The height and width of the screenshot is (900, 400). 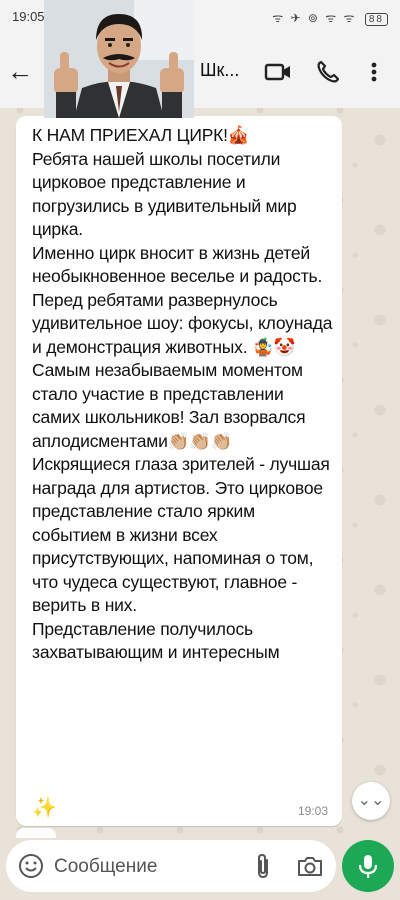 I want to click on camera-icon, so click(x=310, y=866).